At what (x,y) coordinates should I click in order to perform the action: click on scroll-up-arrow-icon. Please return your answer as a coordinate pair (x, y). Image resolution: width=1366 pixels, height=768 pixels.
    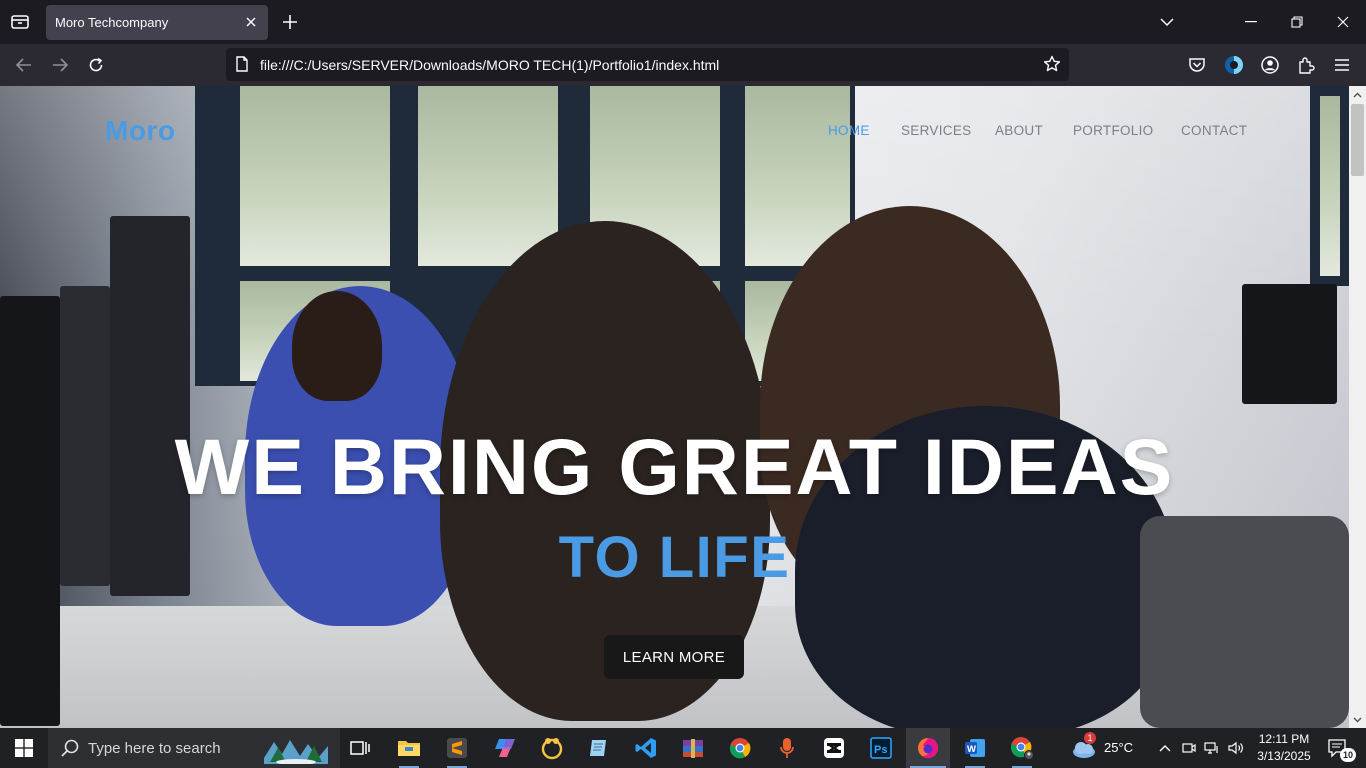
    Looking at the image, I should click on (1357, 94).